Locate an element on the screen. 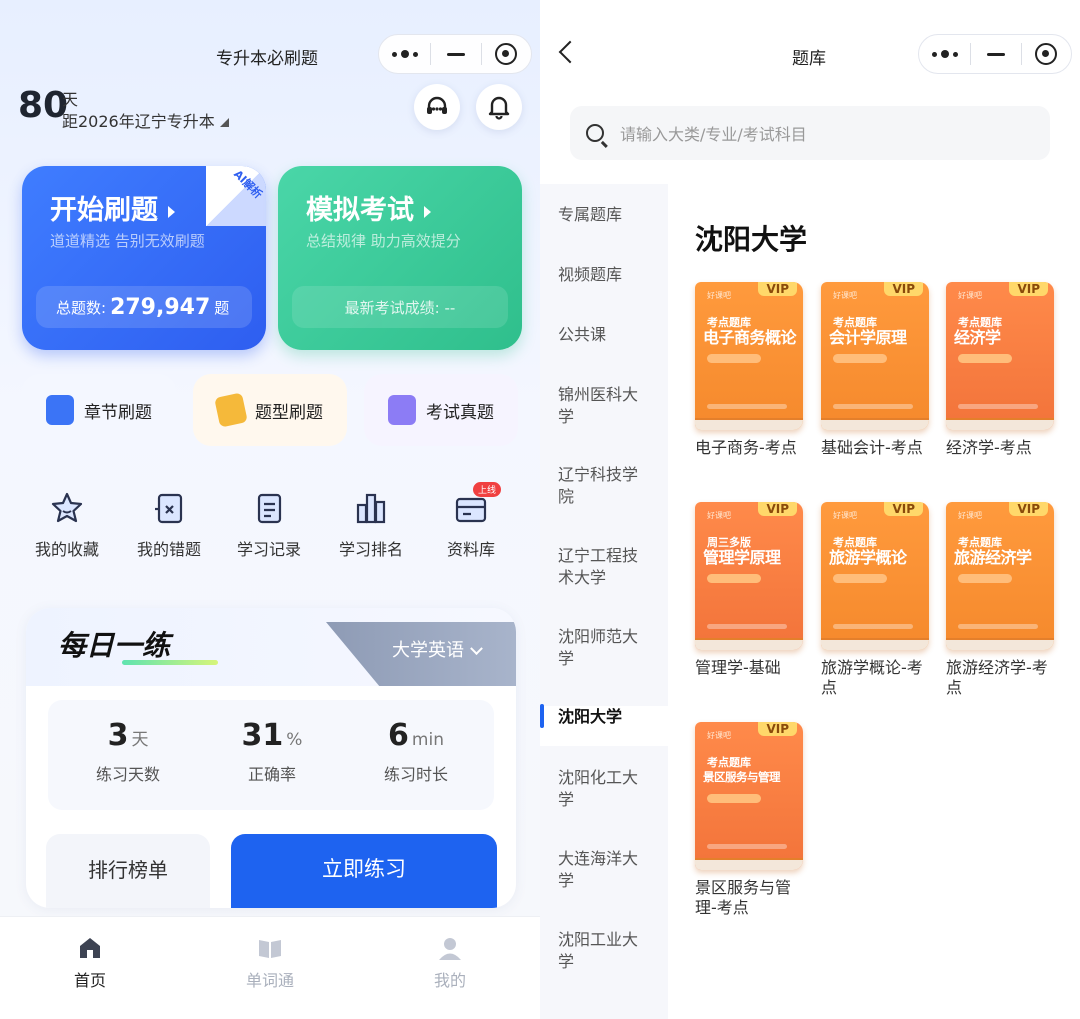  start-practice-card: 开始刷题 道道精选 告别无效刷题 总题数: 279,947 题 AI解析 is located at coordinates (144, 258).